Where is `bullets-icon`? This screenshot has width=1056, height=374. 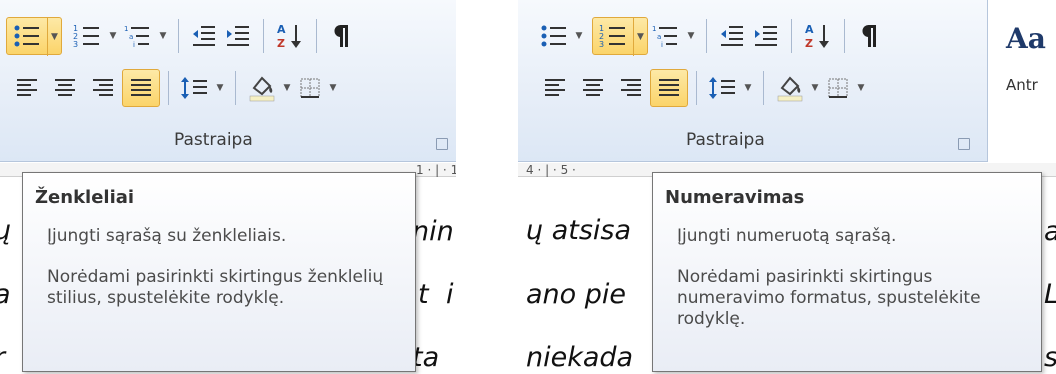 bullets-icon is located at coordinates (553, 36).